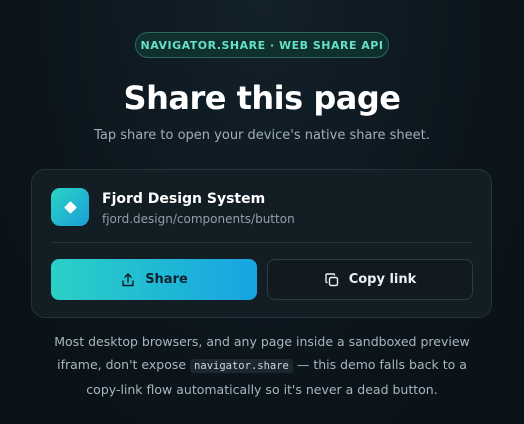 The height and width of the screenshot is (424, 524). What do you see at coordinates (241, 366) in the screenshot?
I see `fallback-note-code: navigator.share` at bounding box center [241, 366].